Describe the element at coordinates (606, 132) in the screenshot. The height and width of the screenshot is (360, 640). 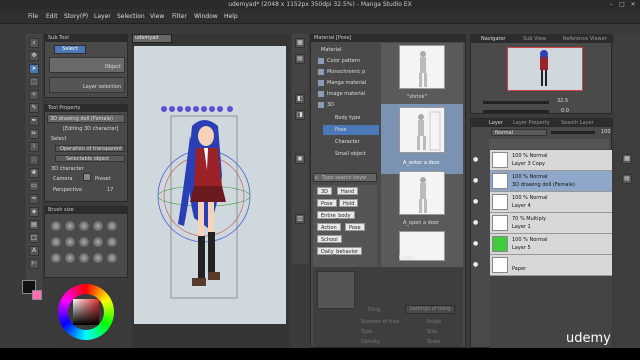
I see `layer-opacity-value: 100` at that location.